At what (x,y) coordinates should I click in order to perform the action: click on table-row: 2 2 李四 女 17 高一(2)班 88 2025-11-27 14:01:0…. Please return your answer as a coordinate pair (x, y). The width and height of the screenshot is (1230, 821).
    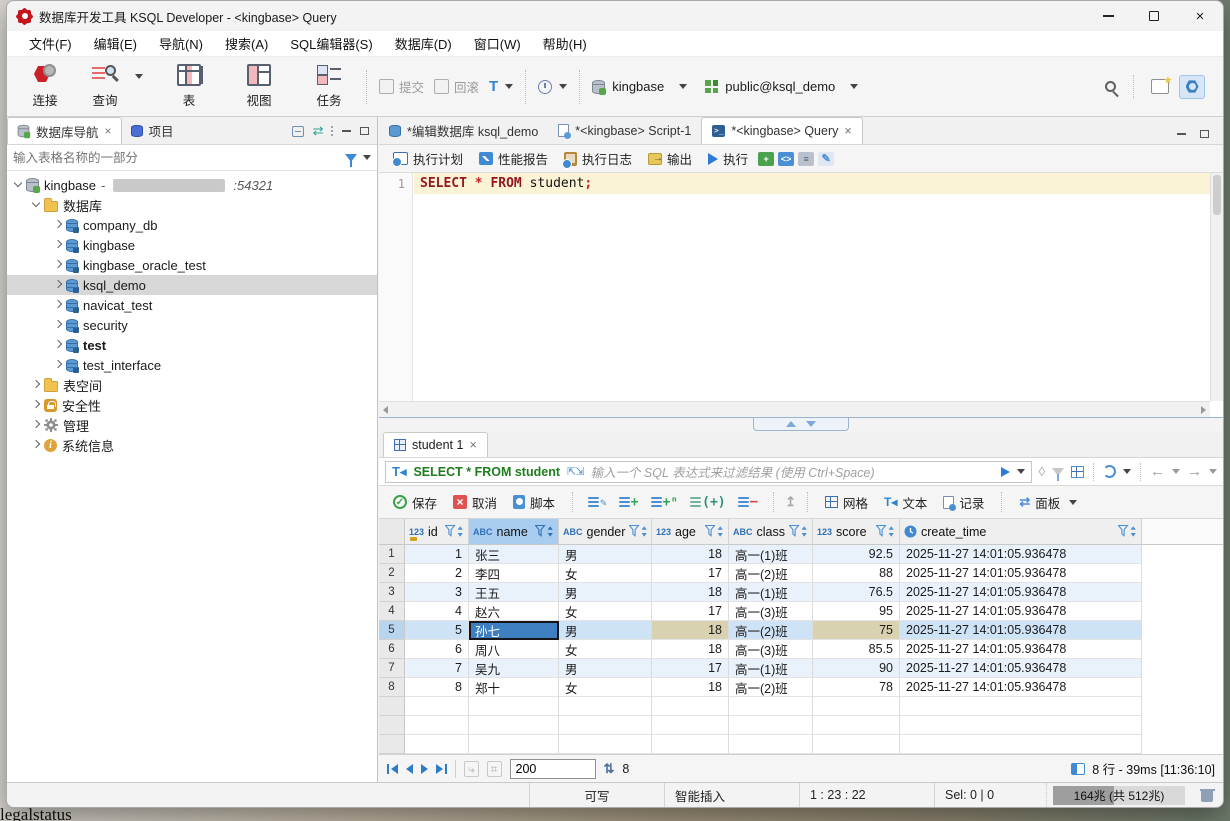
    Looking at the image, I should click on (801, 573).